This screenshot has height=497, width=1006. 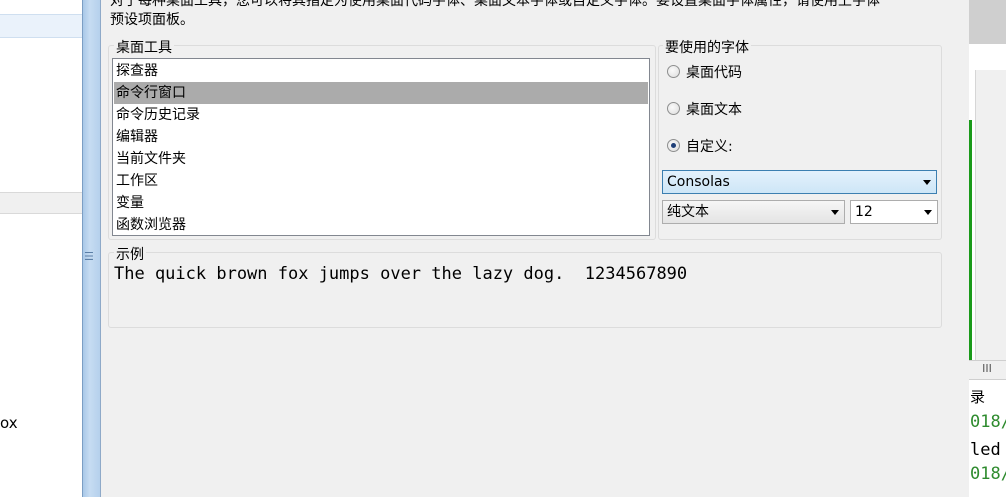 What do you see at coordinates (753, 212) in the screenshot?
I see `font-style-dropdown: 纯文本` at bounding box center [753, 212].